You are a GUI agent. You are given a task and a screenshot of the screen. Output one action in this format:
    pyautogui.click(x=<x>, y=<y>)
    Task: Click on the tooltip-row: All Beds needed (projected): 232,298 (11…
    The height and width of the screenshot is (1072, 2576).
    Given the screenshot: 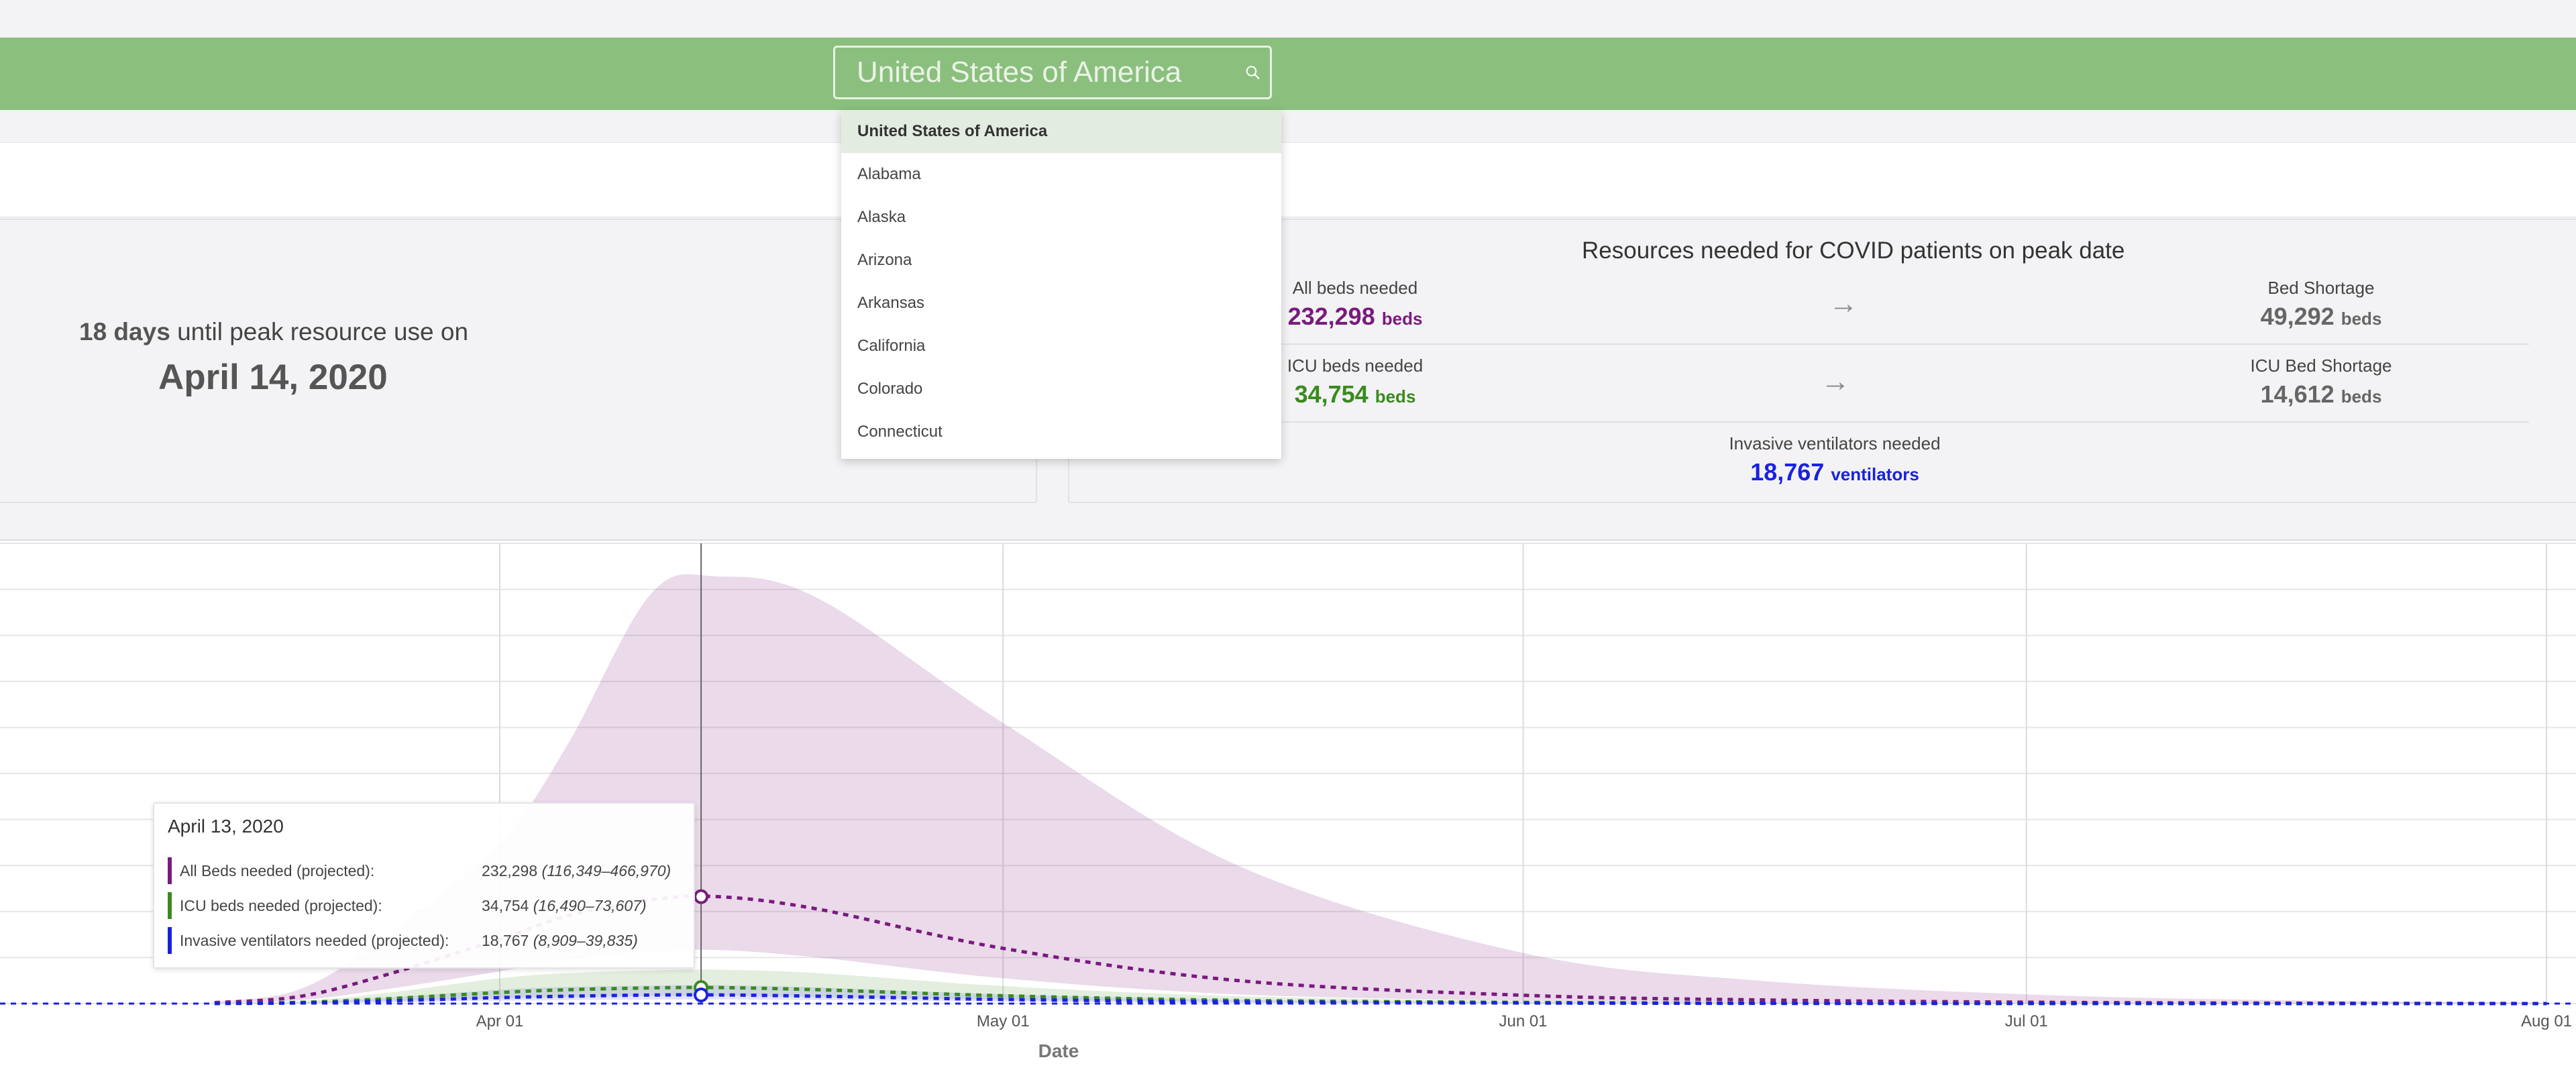 What is the action you would take?
    pyautogui.click(x=424, y=871)
    